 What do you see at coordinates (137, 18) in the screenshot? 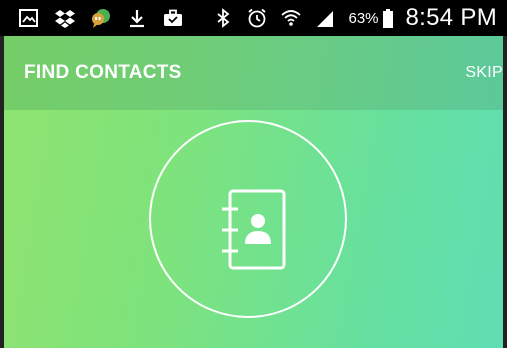
I see `download-icon` at bounding box center [137, 18].